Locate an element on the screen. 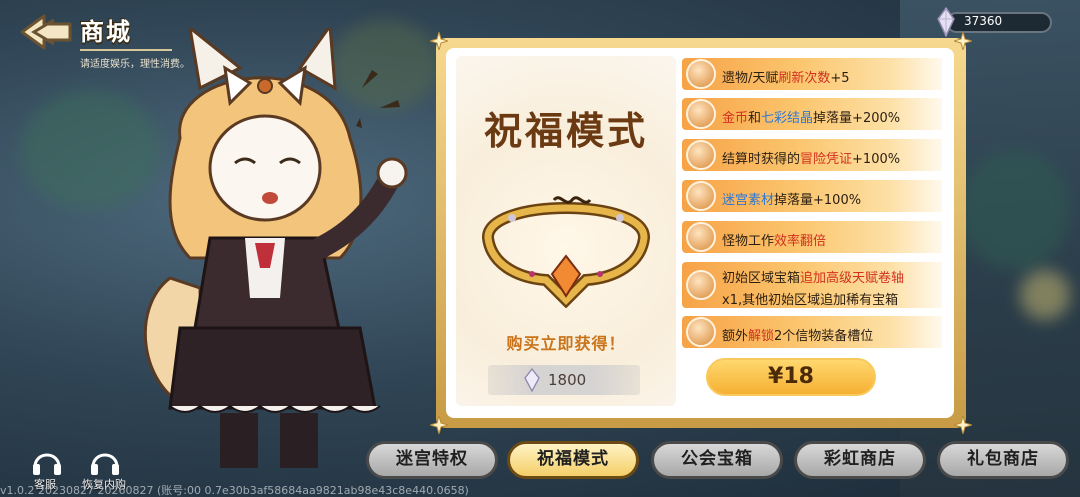 The height and width of the screenshot is (497, 1080). plant-icon is located at coordinates (701, 196).